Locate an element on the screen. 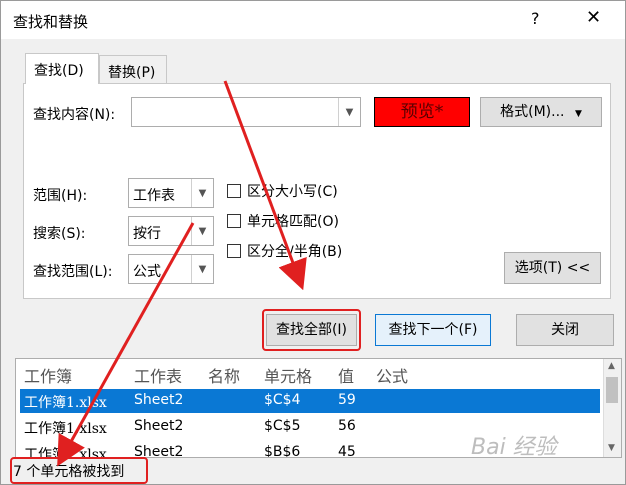 This screenshot has height=485, width=626. arrow-to-find-all is located at coordinates (265, 185).